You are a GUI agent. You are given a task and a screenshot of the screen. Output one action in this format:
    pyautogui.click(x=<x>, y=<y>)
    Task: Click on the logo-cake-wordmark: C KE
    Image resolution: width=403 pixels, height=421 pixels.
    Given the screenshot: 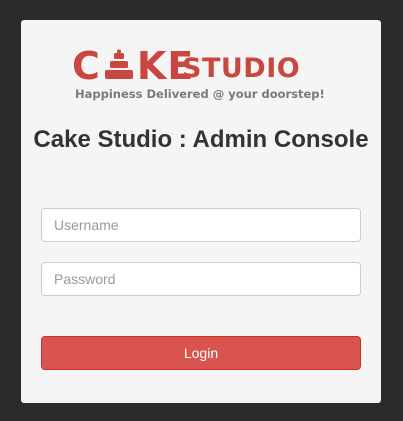 What is the action you would take?
    pyautogui.click(x=133, y=66)
    